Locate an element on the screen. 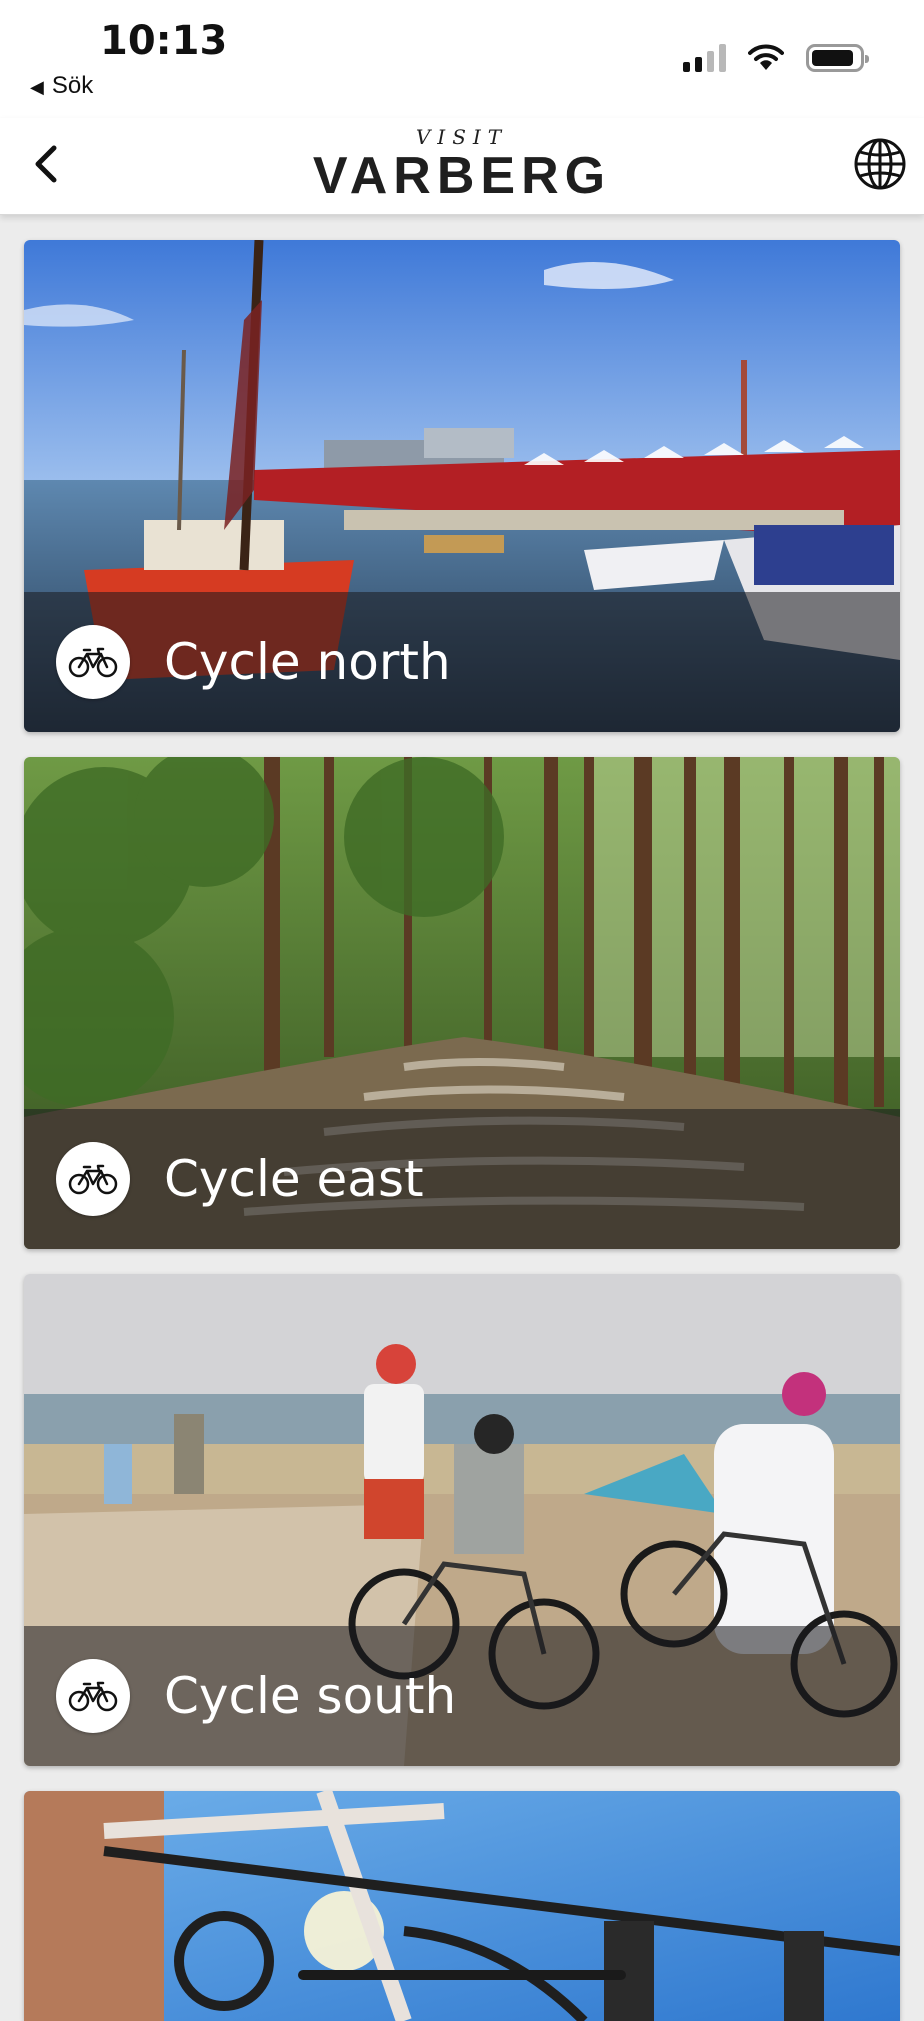  cellular-signal-icon is located at coordinates (704, 58).